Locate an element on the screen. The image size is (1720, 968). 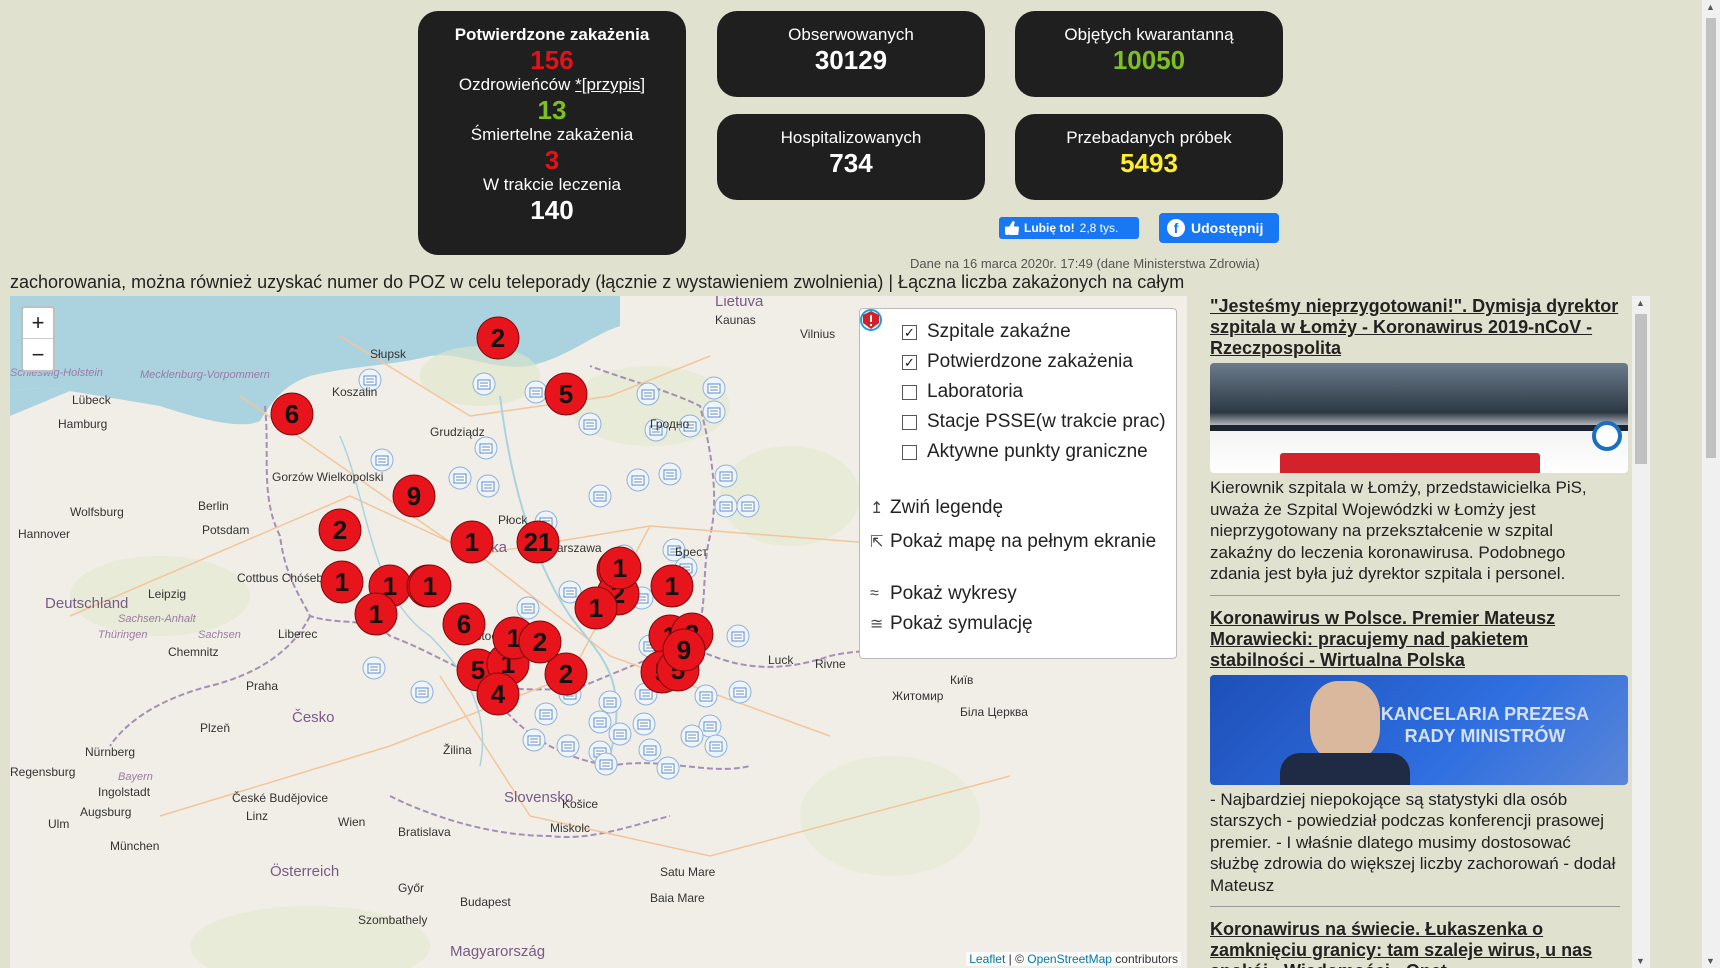
legend-item-labs: Laboratoria is located at coordinates (1013, 358).